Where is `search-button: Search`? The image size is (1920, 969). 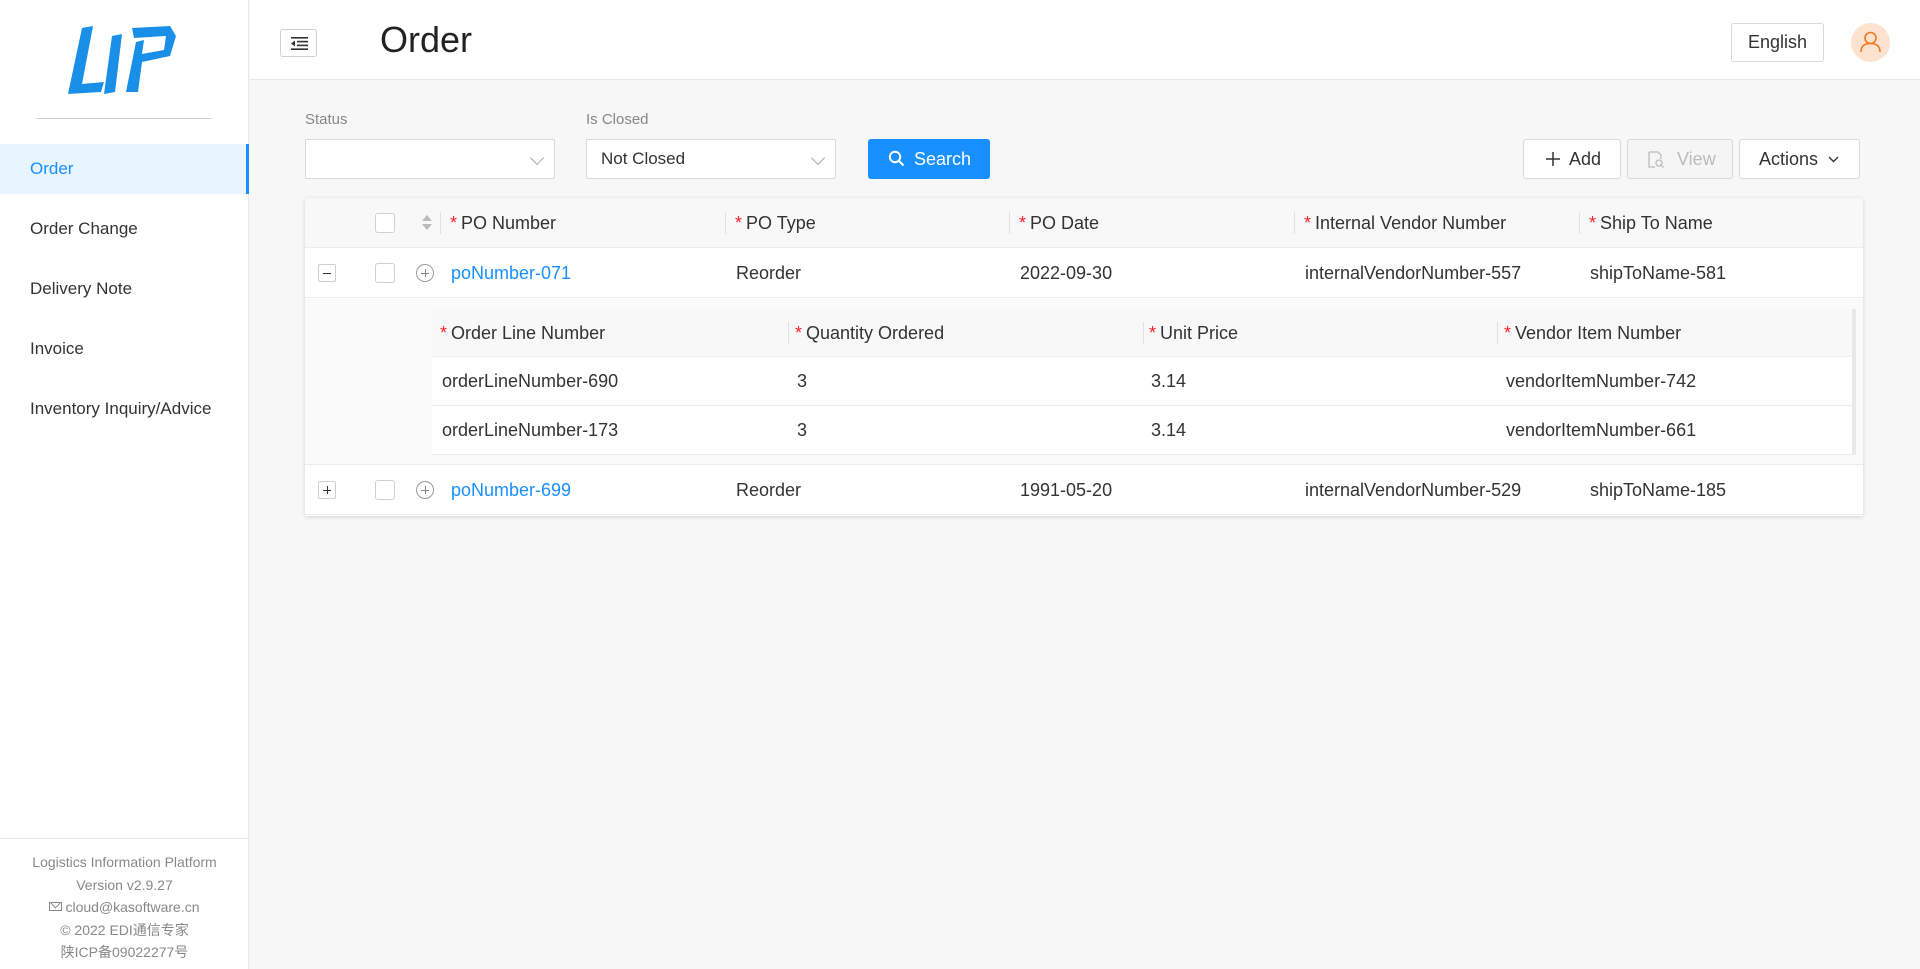 search-button: Search is located at coordinates (929, 159).